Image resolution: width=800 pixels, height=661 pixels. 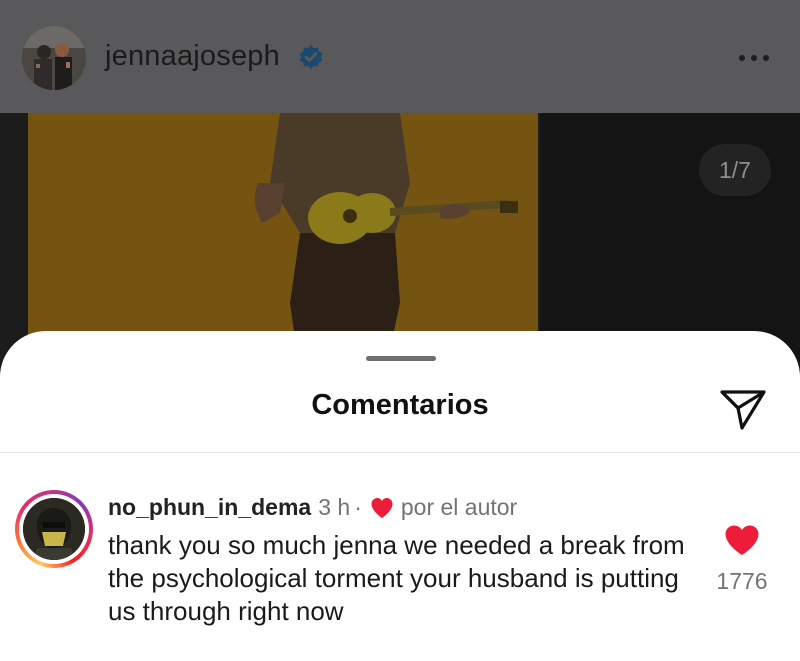 I want to click on post-author-avatar, so click(x=54, y=58).